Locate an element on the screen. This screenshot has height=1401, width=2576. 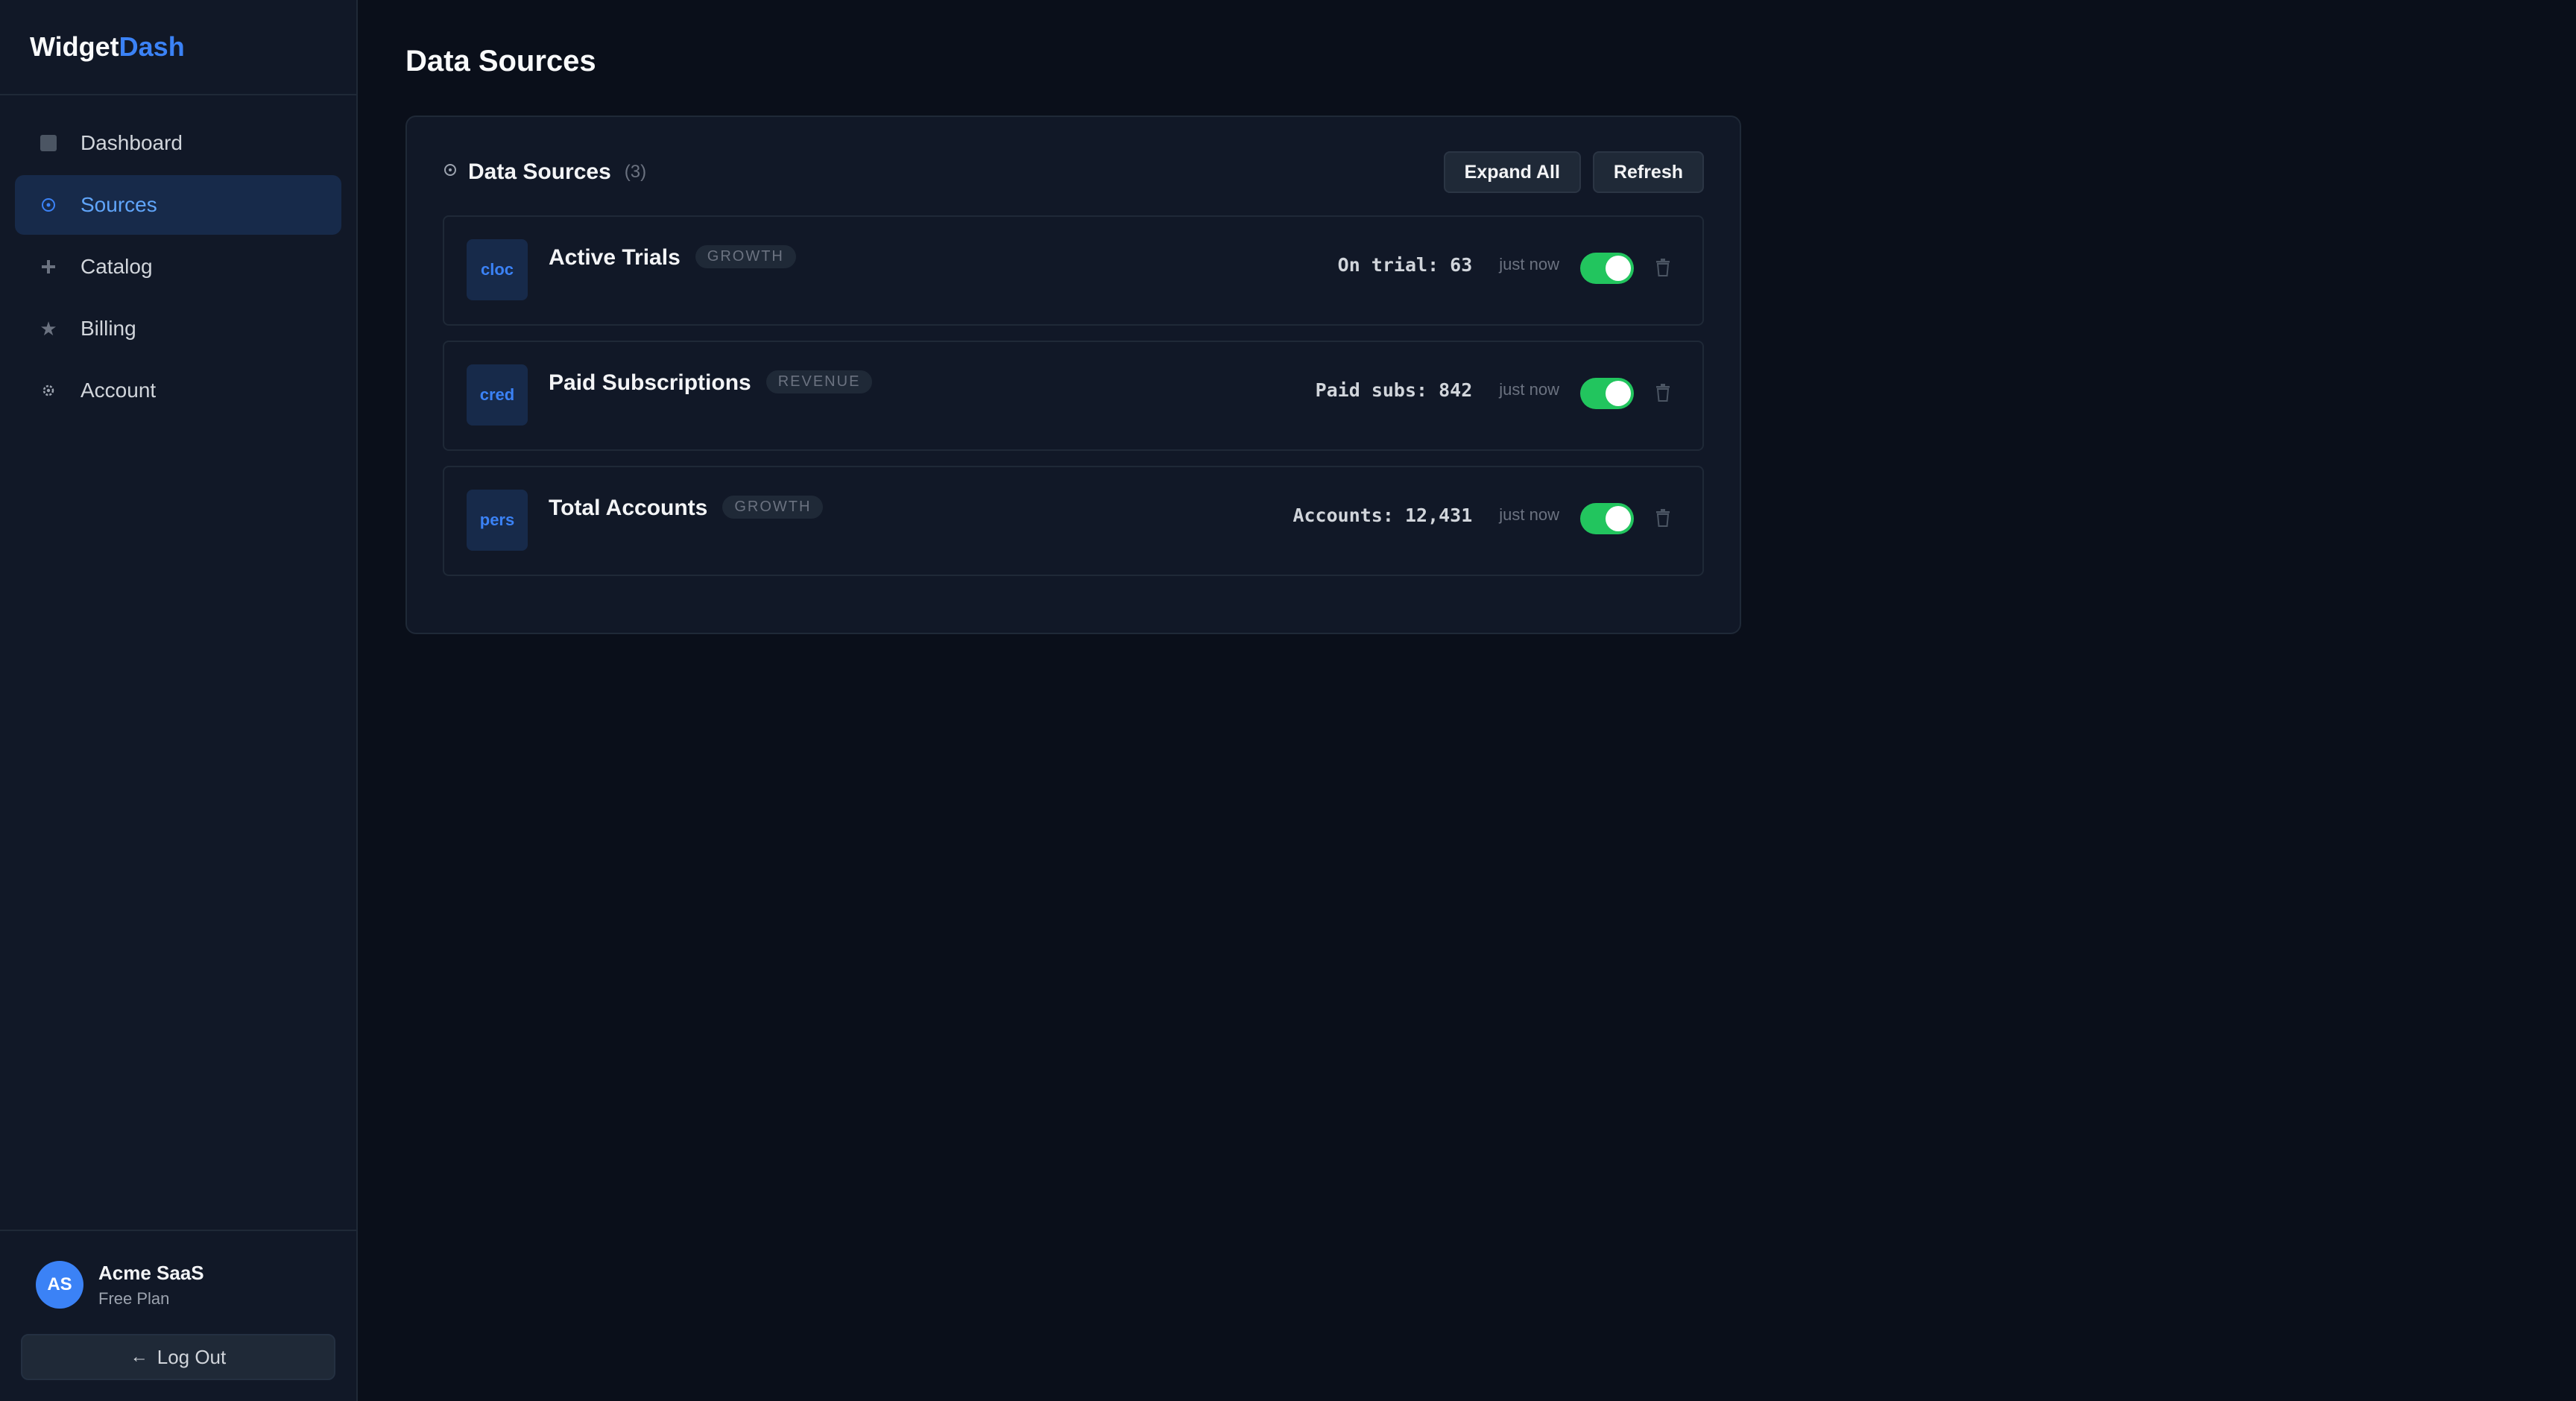
source-metric: Accounts: 12,431 is located at coordinates (1382, 515).